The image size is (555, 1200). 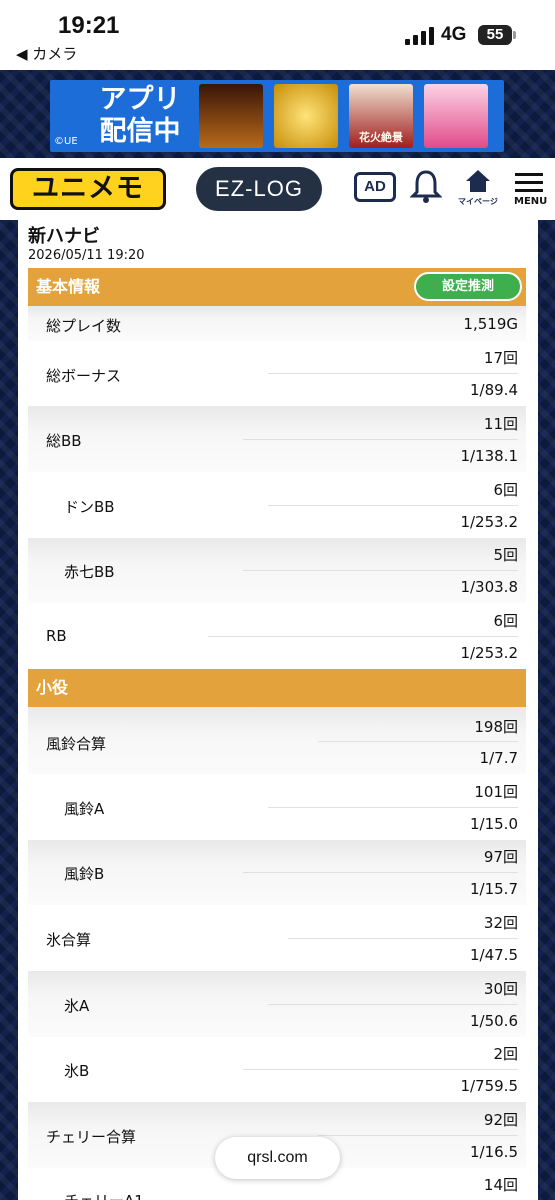 I want to click on app-banner: アプリ 配信中 ©UE 花火絶景, so click(x=277, y=116).